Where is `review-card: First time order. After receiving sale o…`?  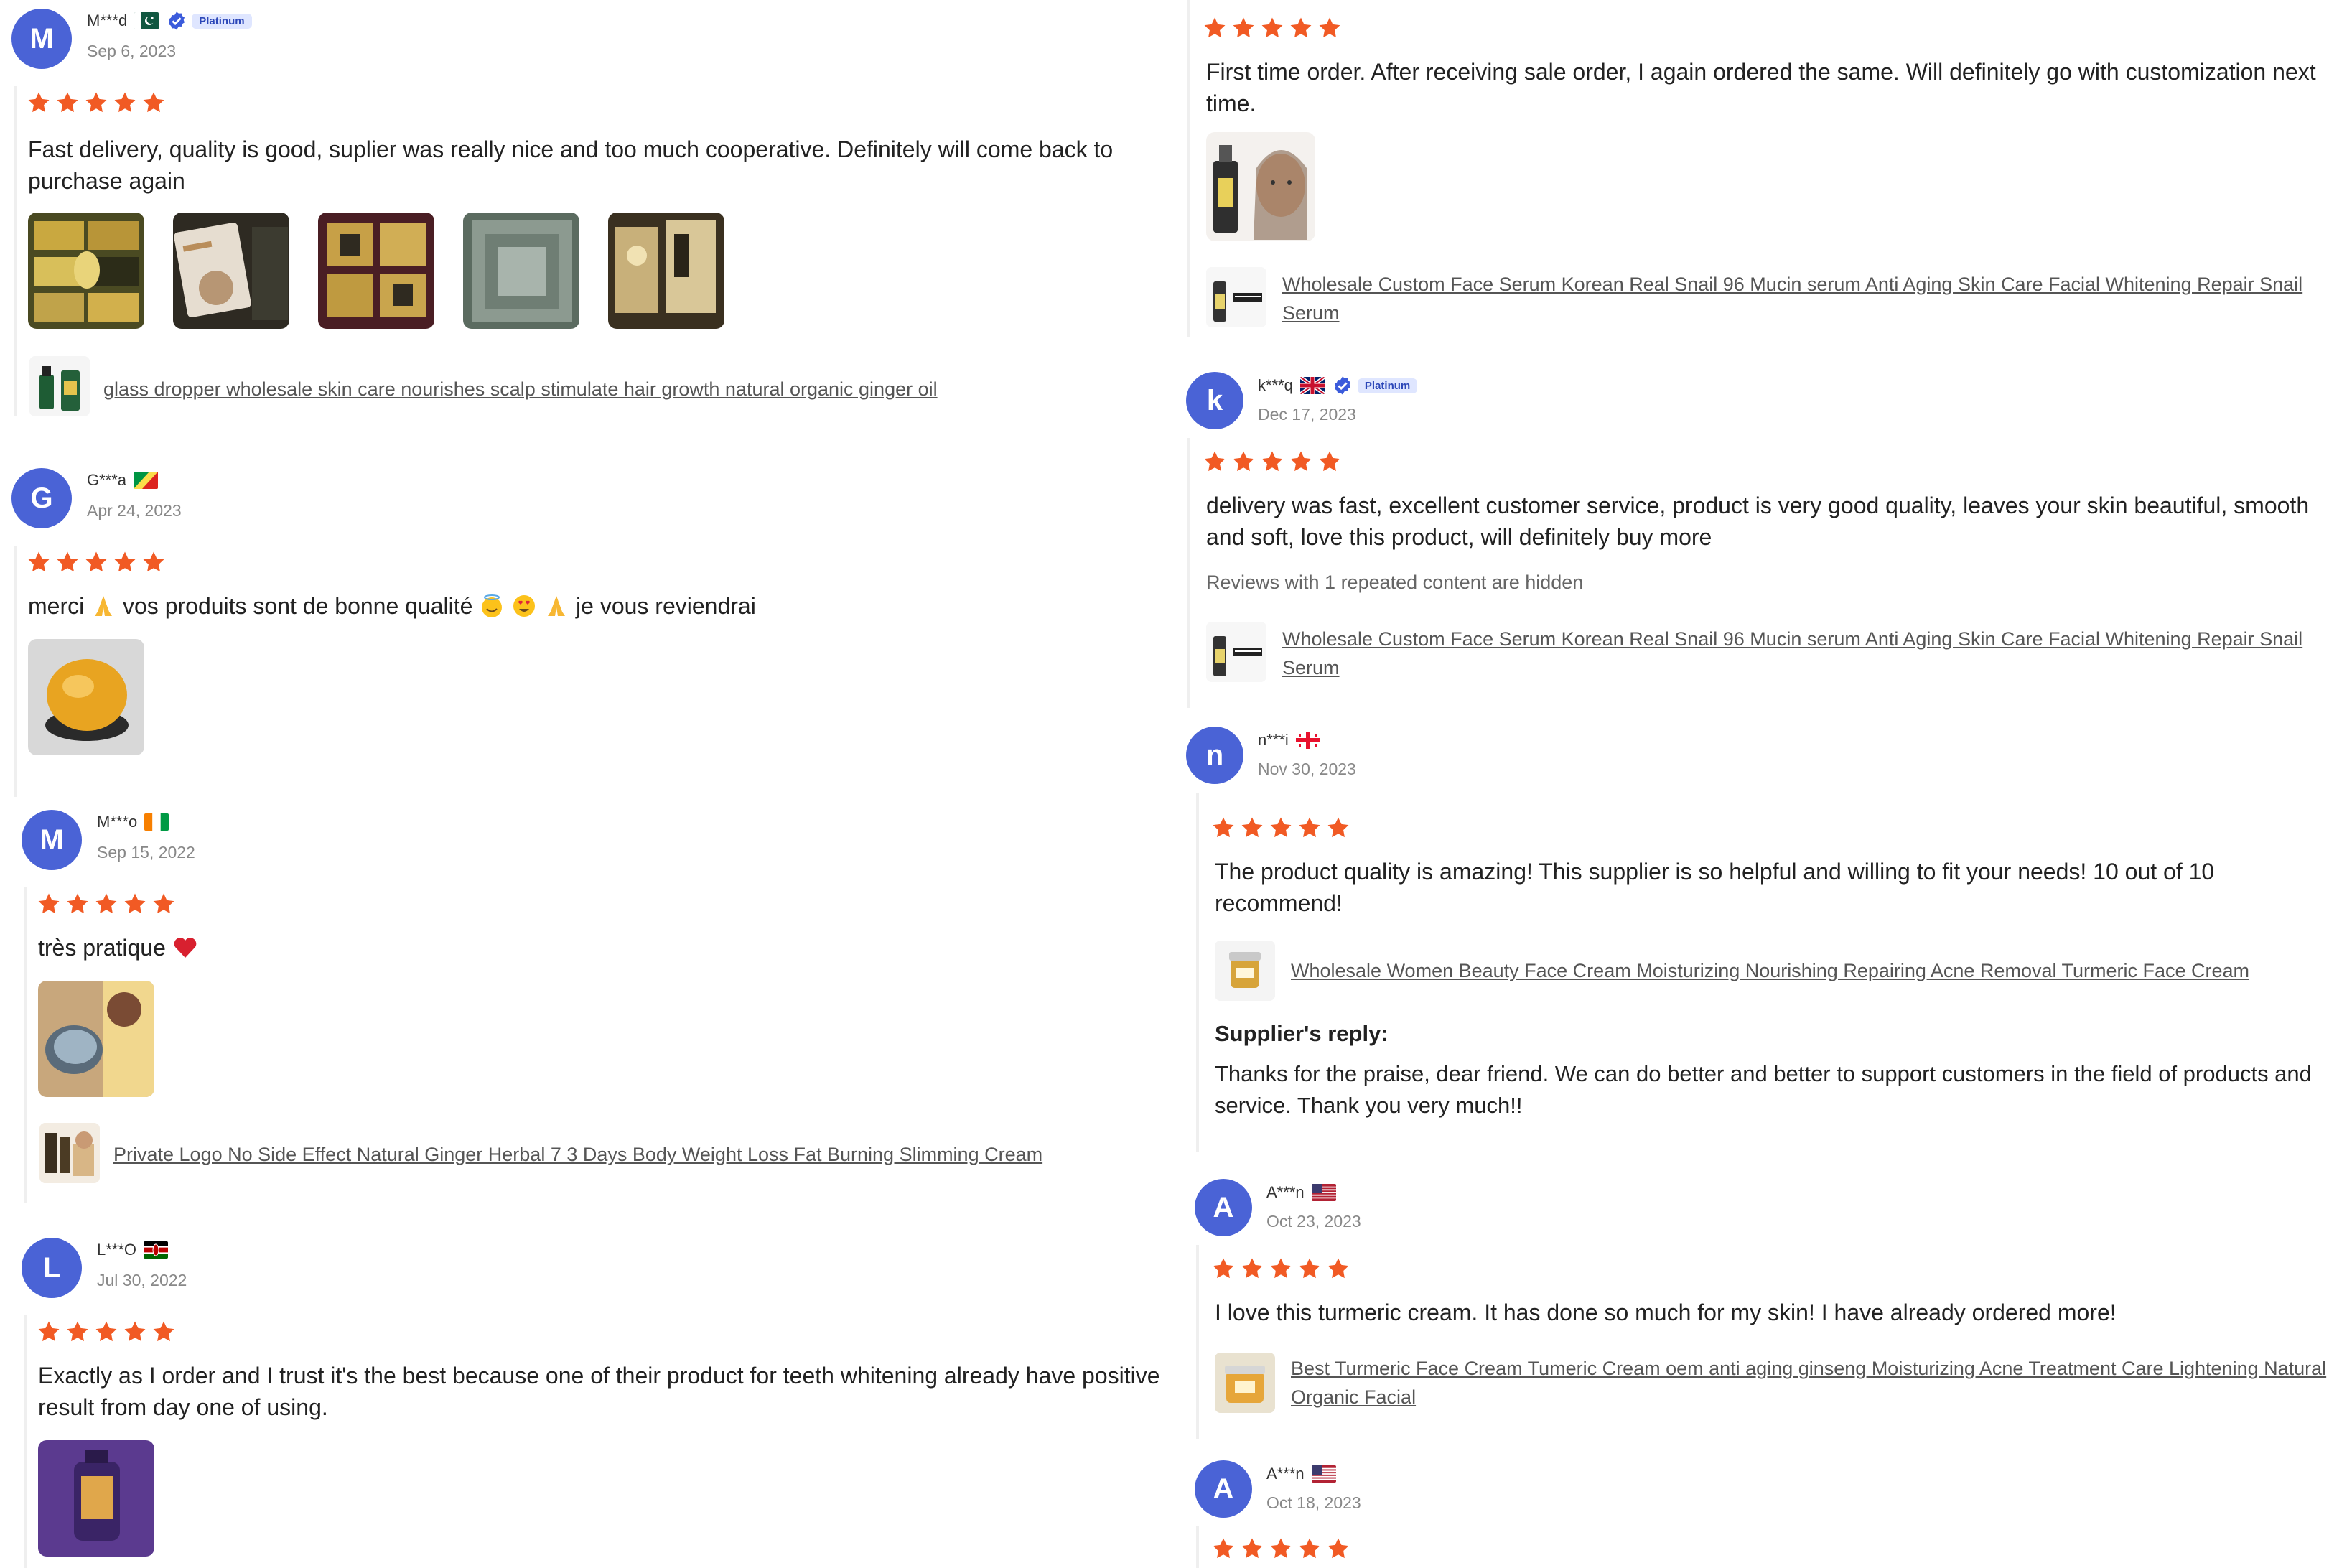
review-card: First time order. After receiving sale o… is located at coordinates (1764, 172).